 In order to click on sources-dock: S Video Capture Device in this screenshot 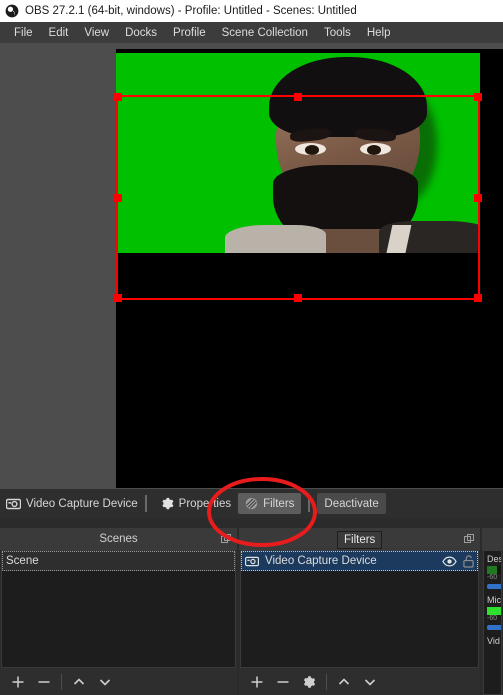, I will do `click(359, 611)`.